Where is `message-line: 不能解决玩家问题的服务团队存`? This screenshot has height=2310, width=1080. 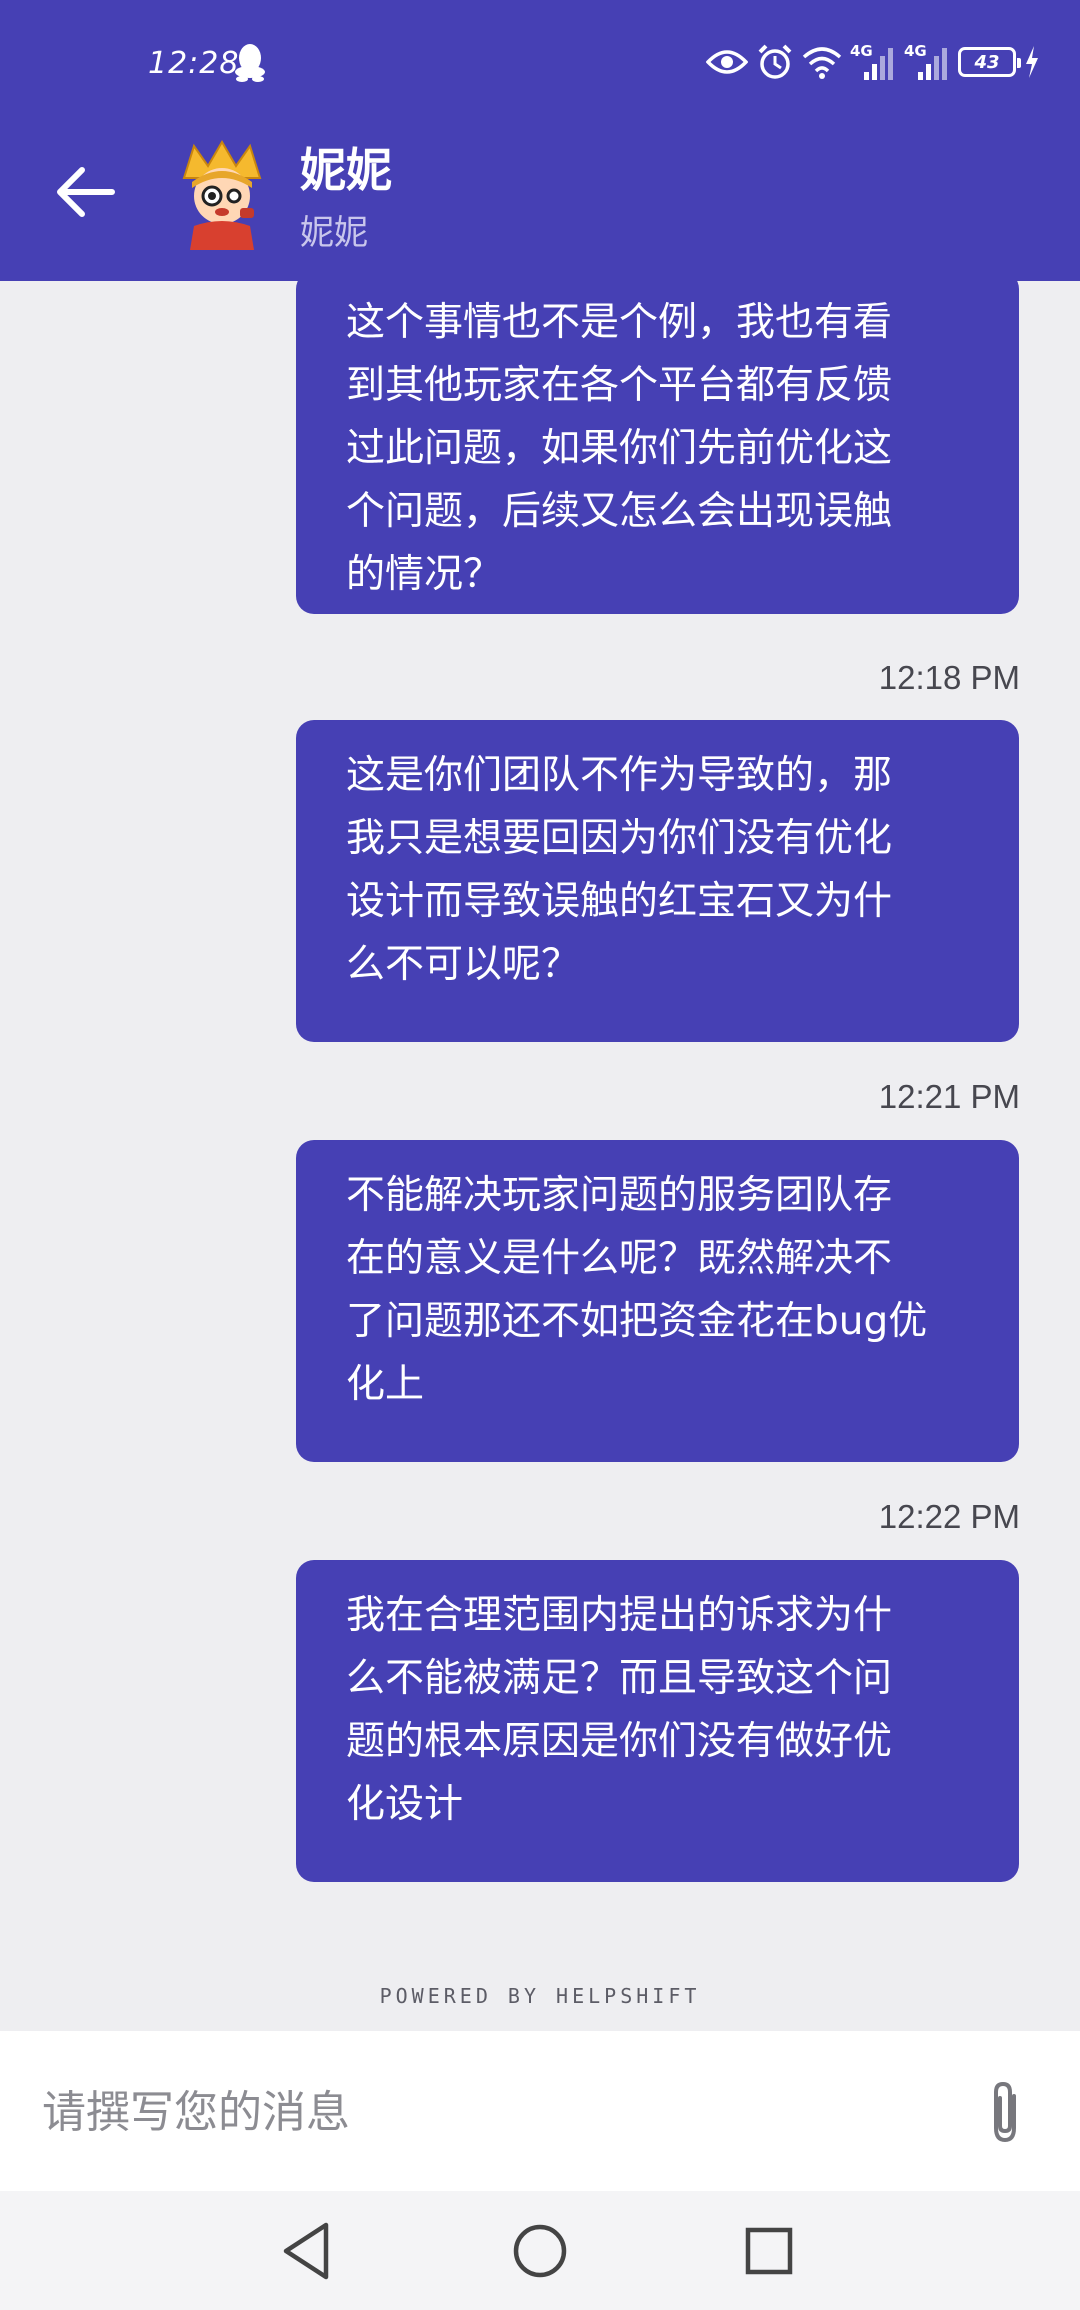 message-line: 不能解决玩家问题的服务团队存 is located at coordinates (619, 1195).